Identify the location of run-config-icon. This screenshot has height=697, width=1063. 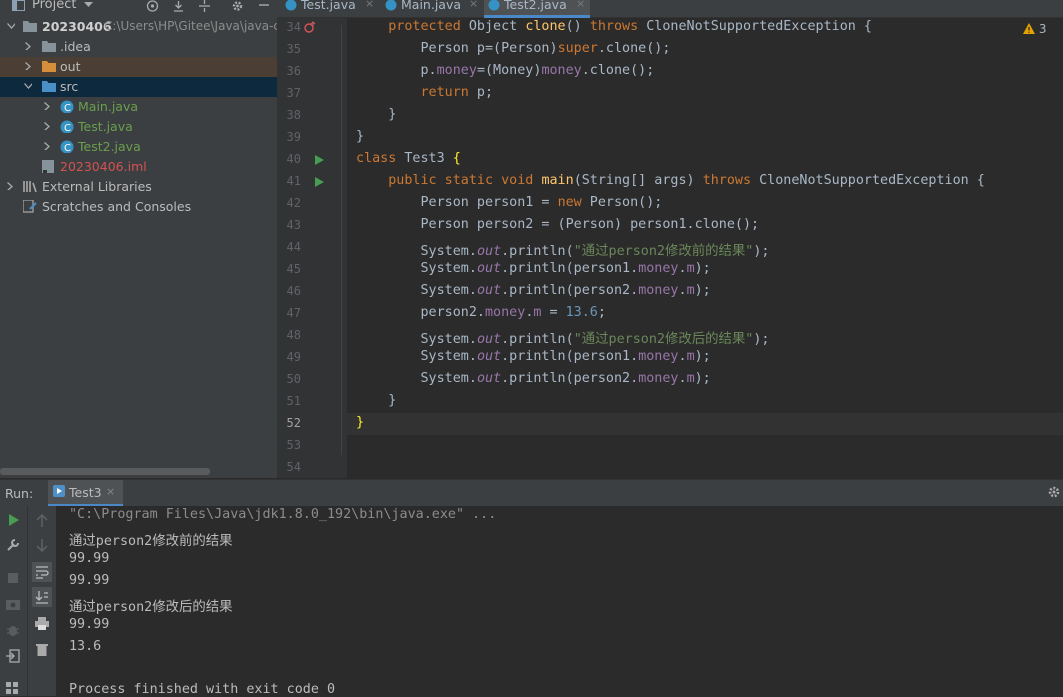
(59, 491).